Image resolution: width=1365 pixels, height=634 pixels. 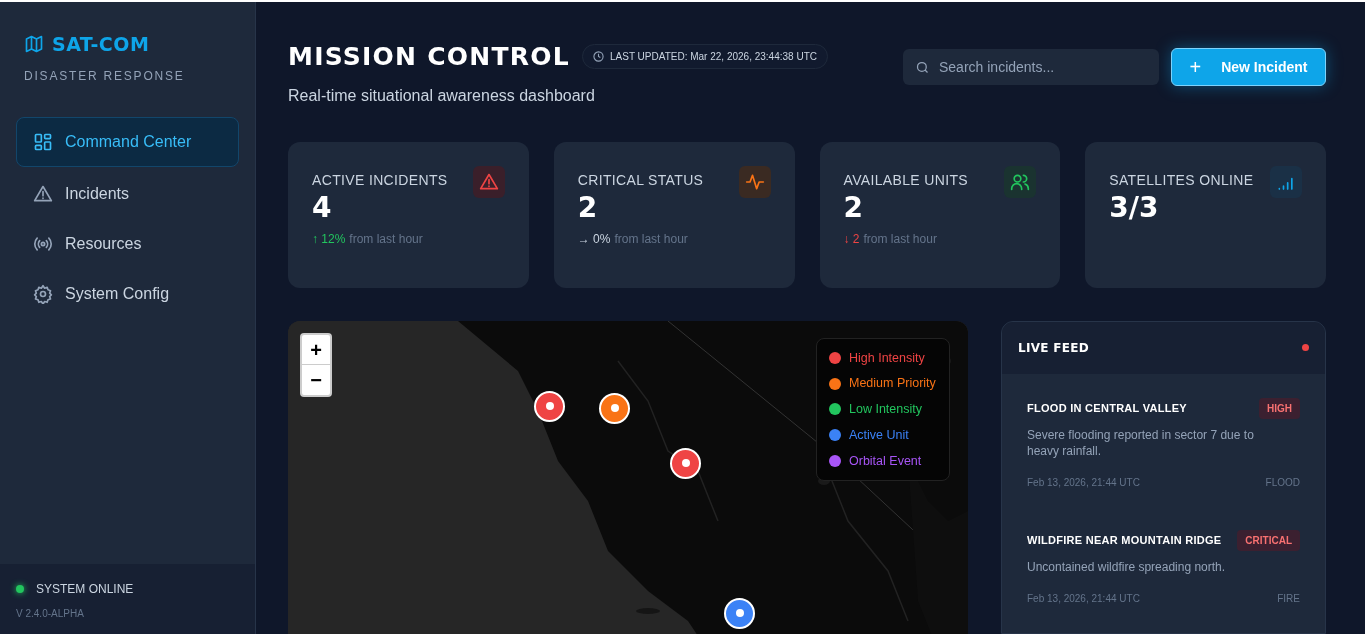 What do you see at coordinates (1134, 207) in the screenshot?
I see `stat-value: 3/3` at bounding box center [1134, 207].